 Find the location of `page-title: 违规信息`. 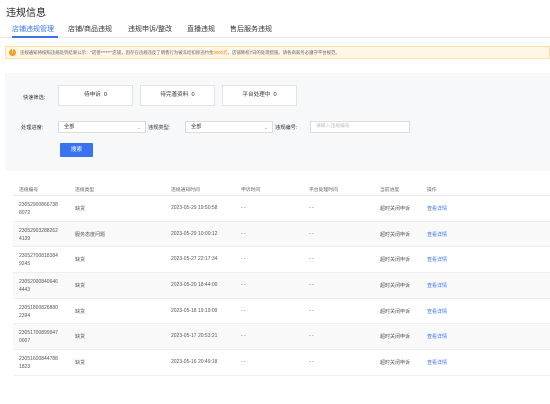

page-title: 违规信息 is located at coordinates (26, 13).